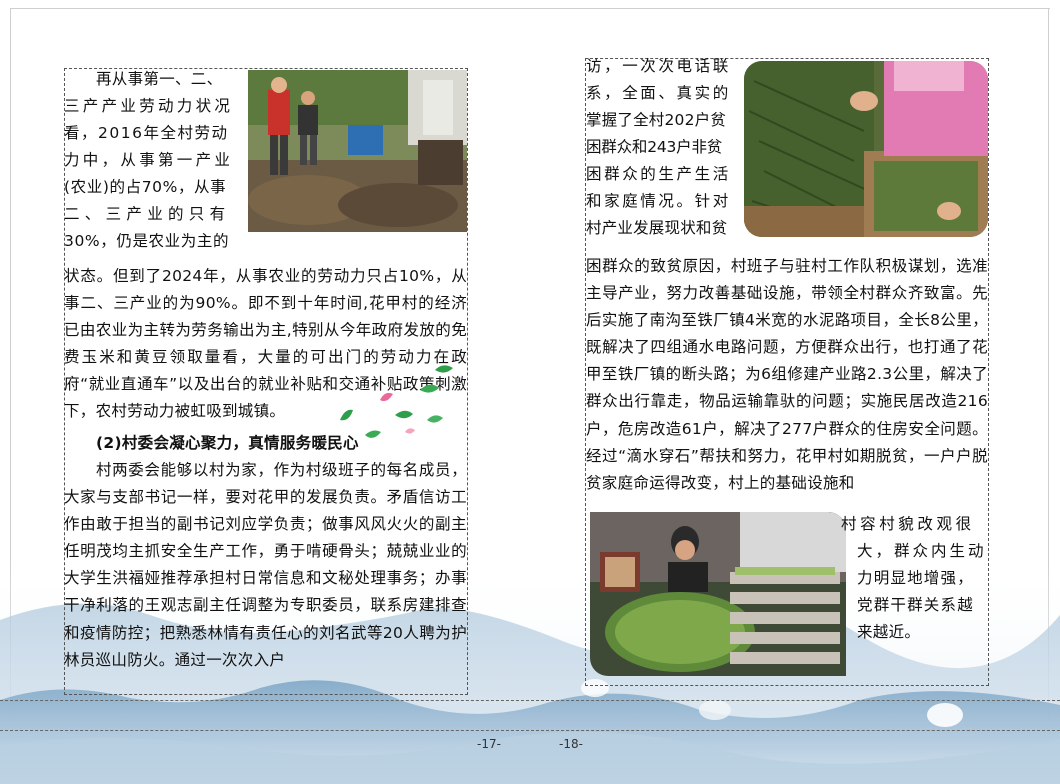 The width and height of the screenshot is (1060, 784). What do you see at coordinates (654, 147) in the screenshot?
I see `right-intro-line: 困群众和243户非贫` at bounding box center [654, 147].